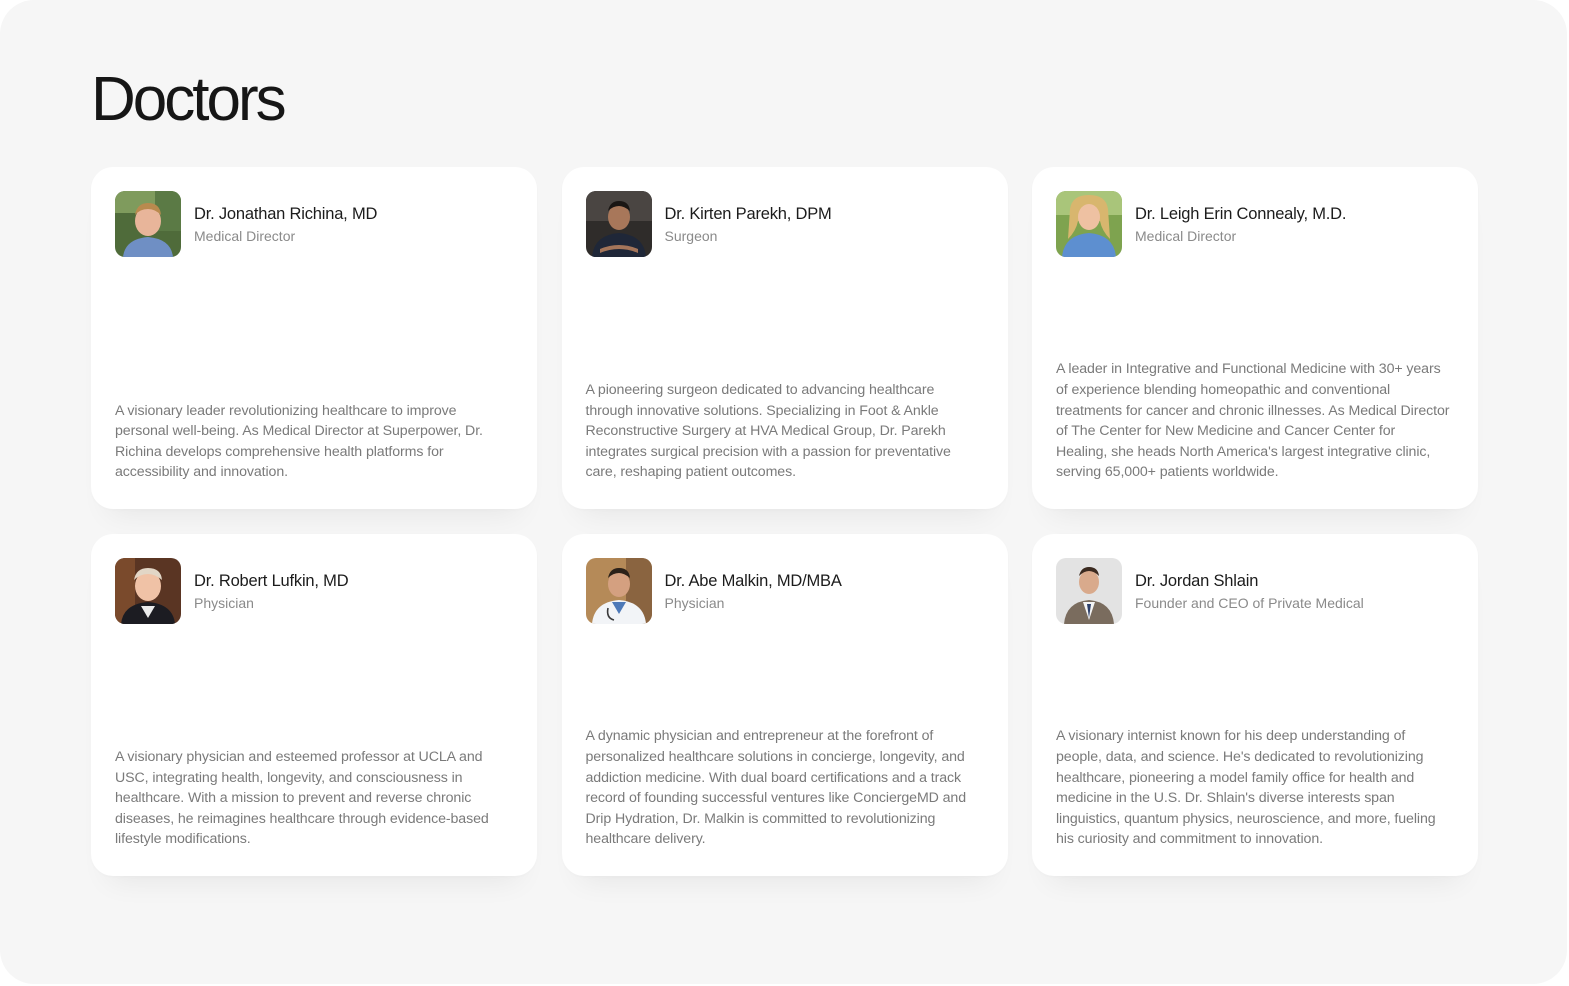  What do you see at coordinates (784, 224) in the screenshot?
I see `doctor-card-header: Dr. Kirten Parekh, DPM Surgeon` at bounding box center [784, 224].